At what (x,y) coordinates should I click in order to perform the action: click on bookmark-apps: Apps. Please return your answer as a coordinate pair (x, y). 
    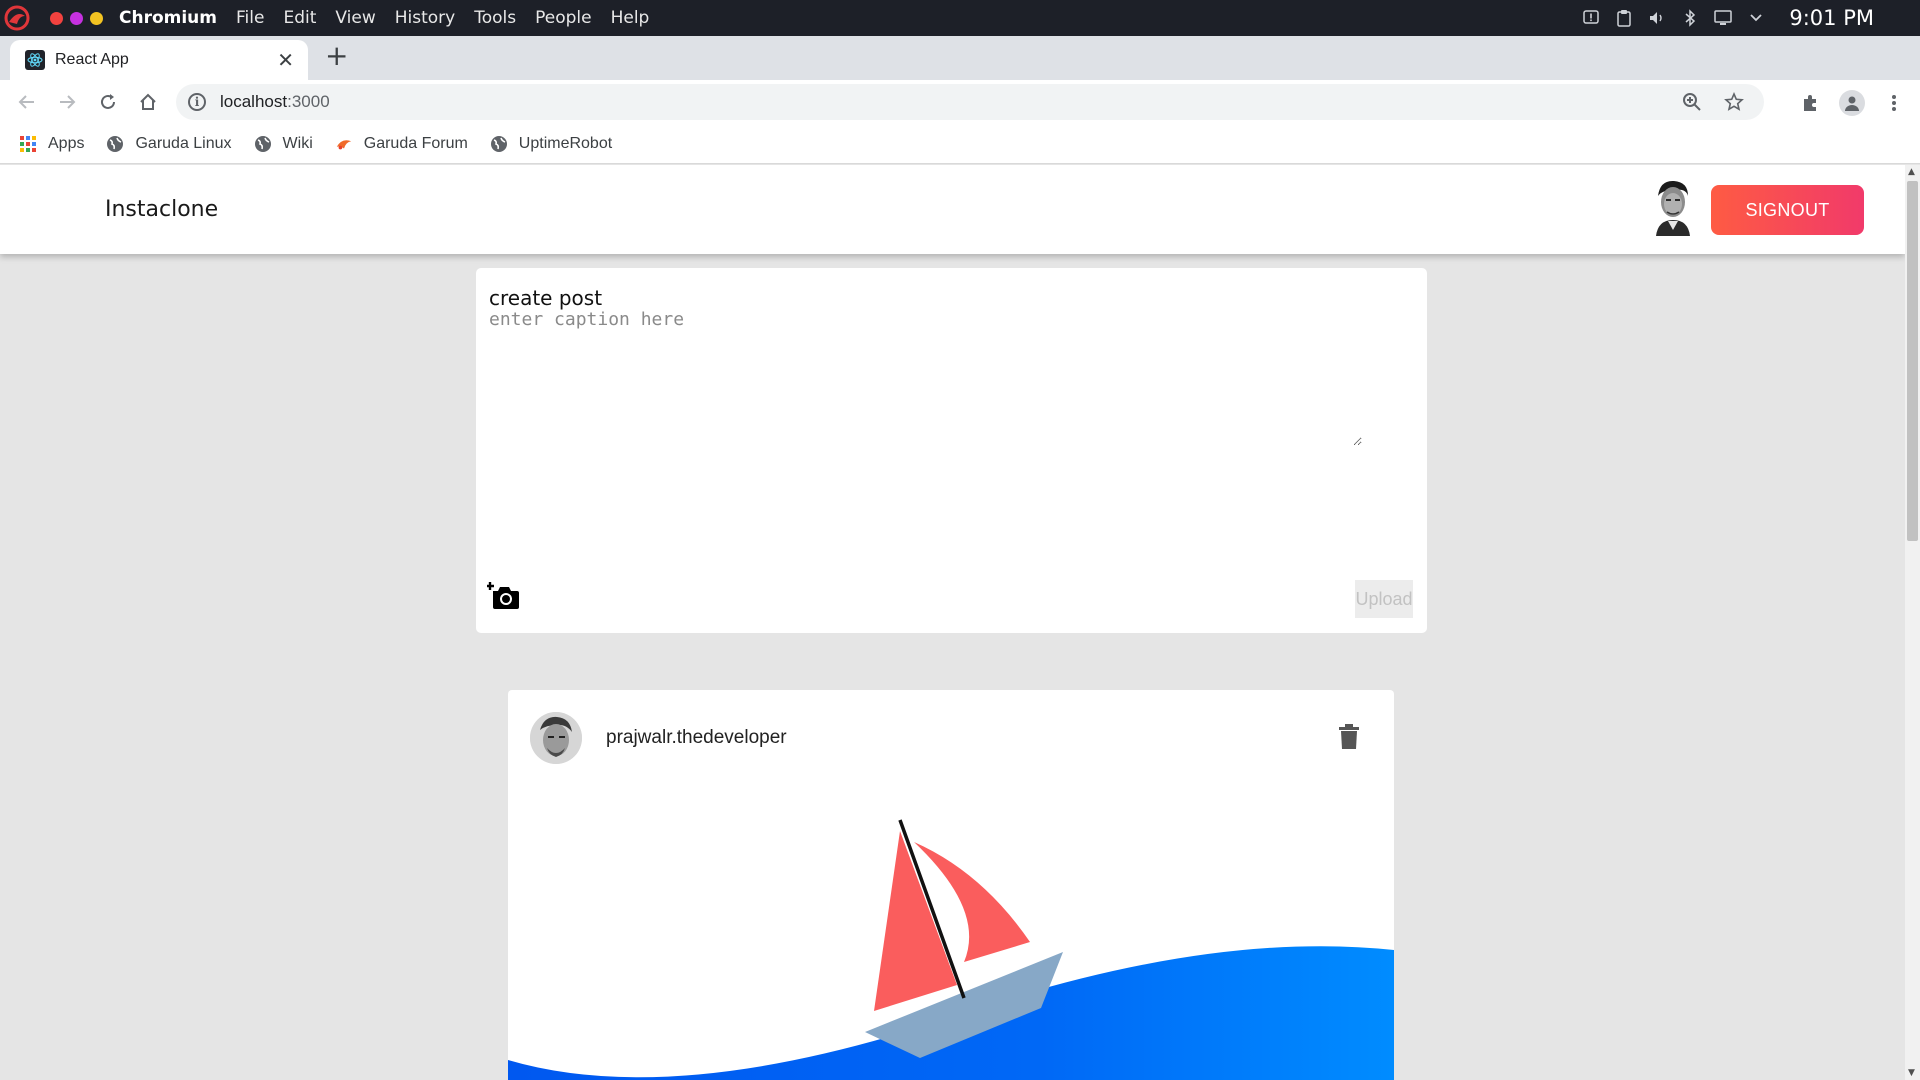
    Looking at the image, I should click on (51, 144).